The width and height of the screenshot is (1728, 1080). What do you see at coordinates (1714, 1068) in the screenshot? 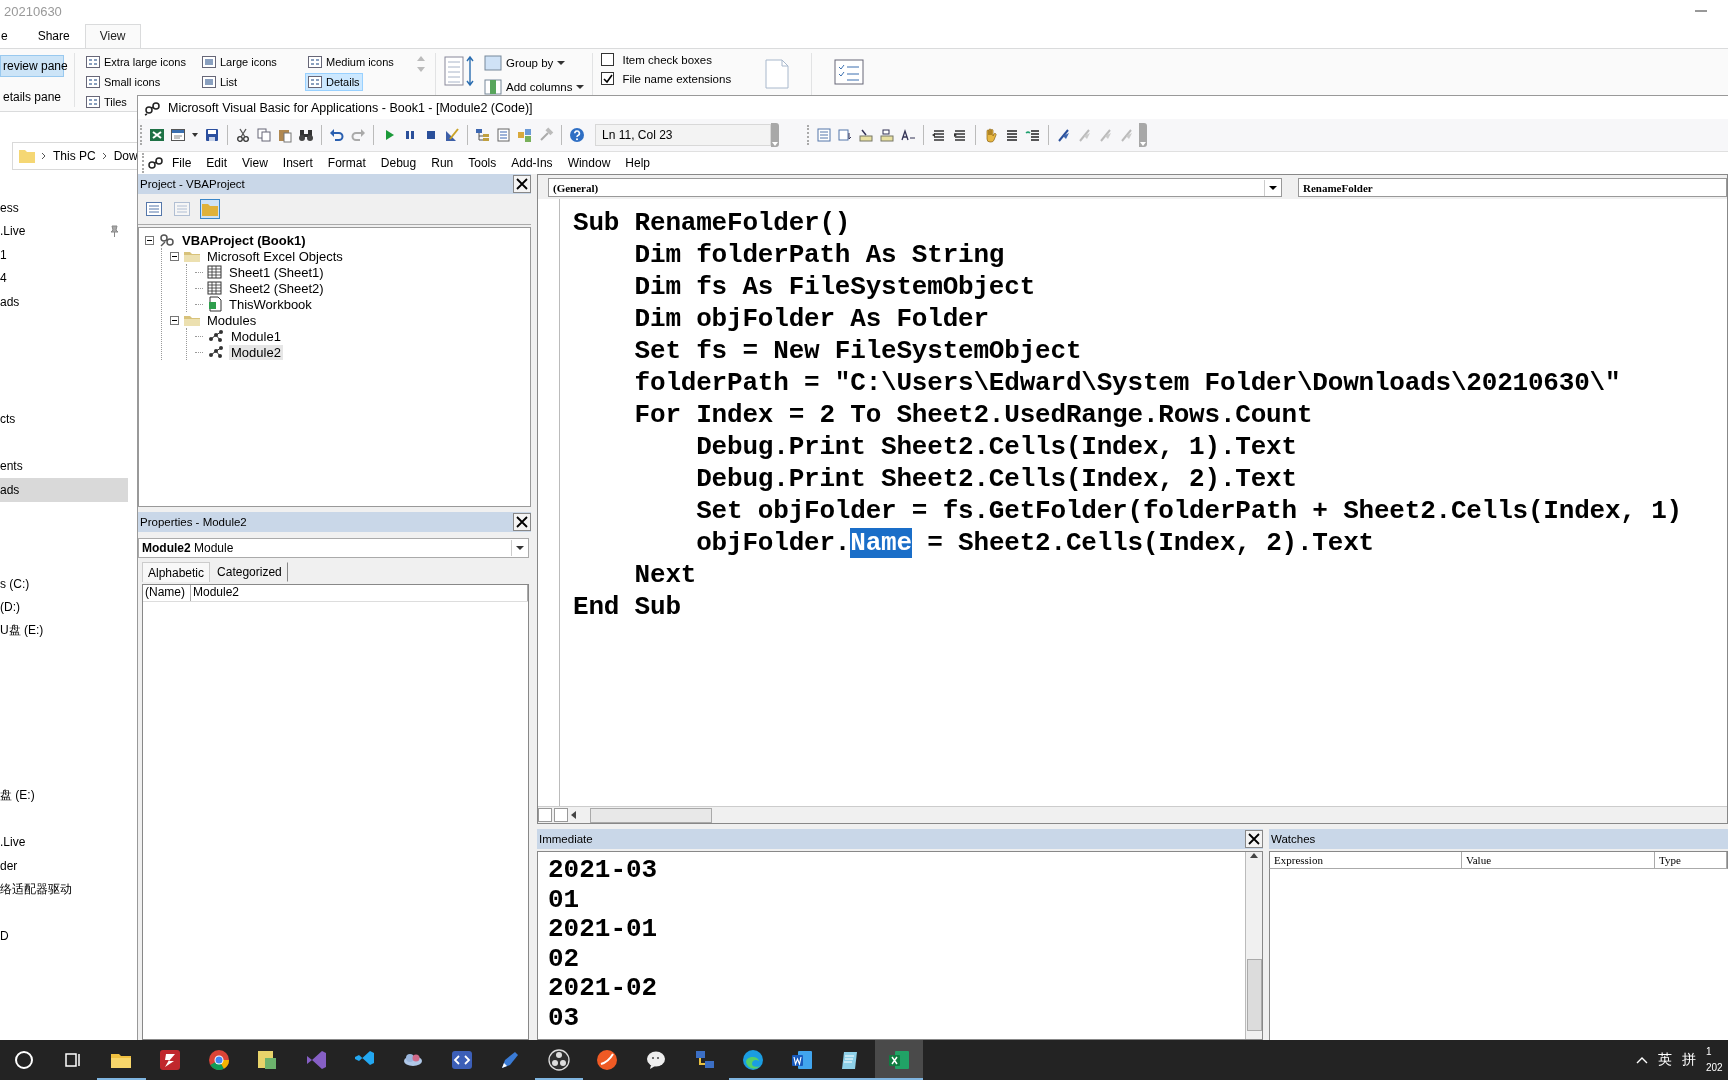
I see `clock-text: 202` at bounding box center [1714, 1068].